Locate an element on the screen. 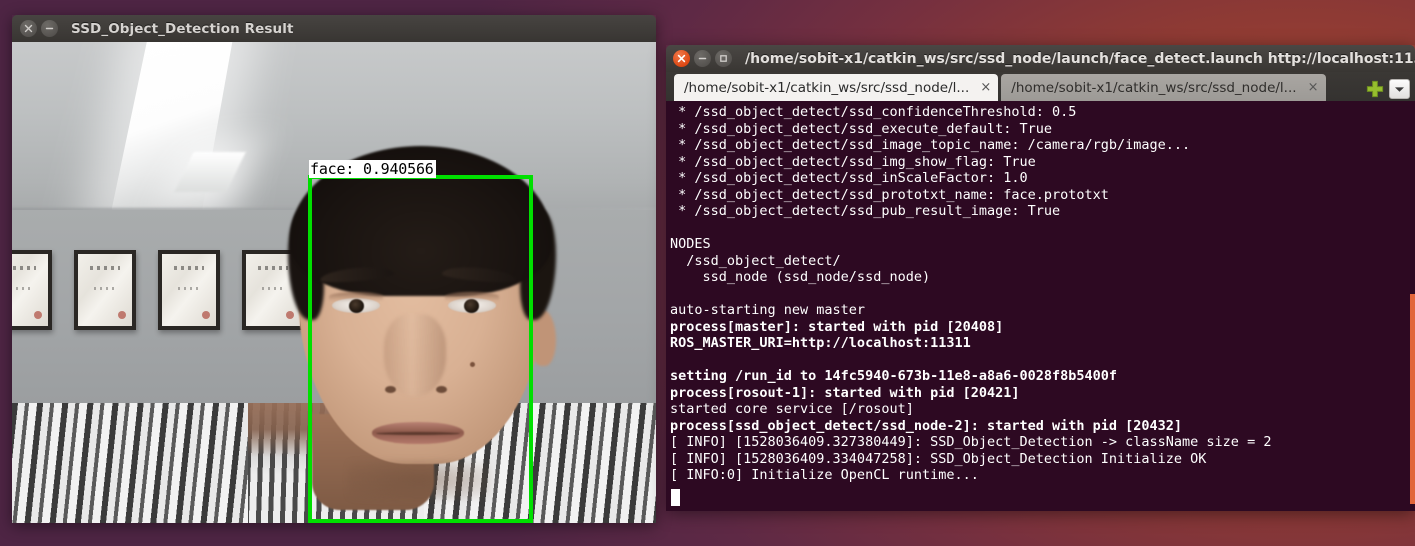 The height and width of the screenshot is (546, 1415). ssd-result-titlebar: SSD_Object_Detection Result is located at coordinates (334, 28).